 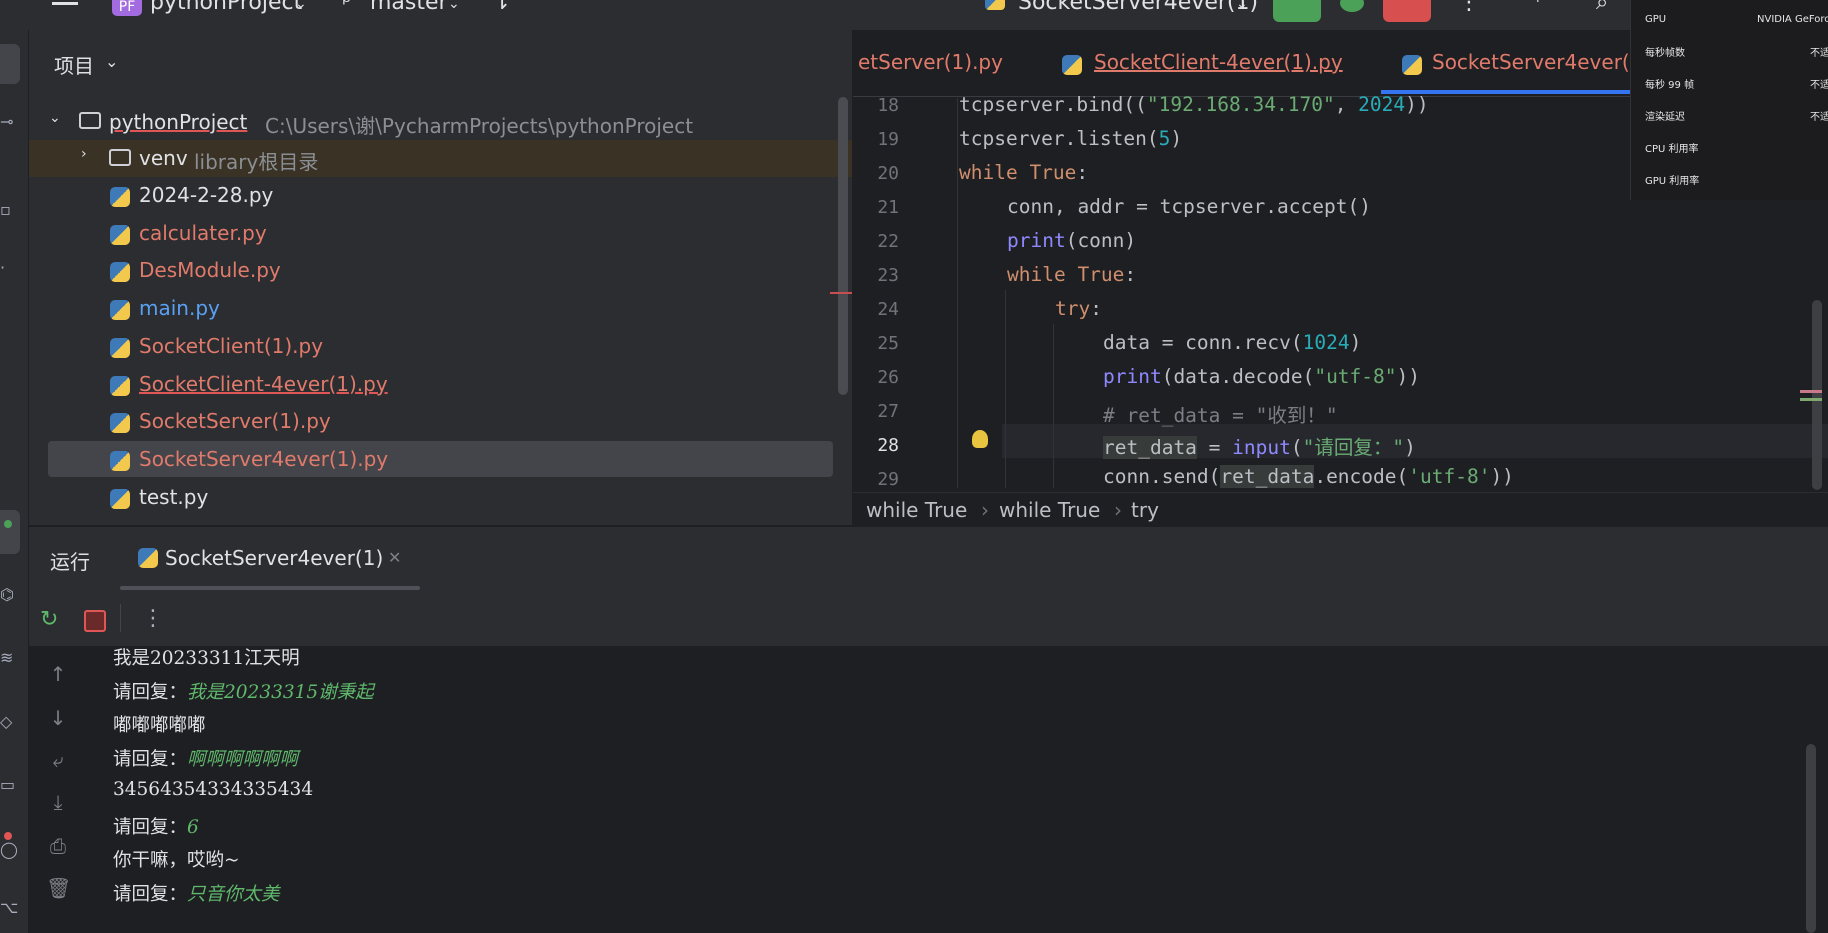 What do you see at coordinates (1078, 308) in the screenshot?
I see `code-line-24: try:` at bounding box center [1078, 308].